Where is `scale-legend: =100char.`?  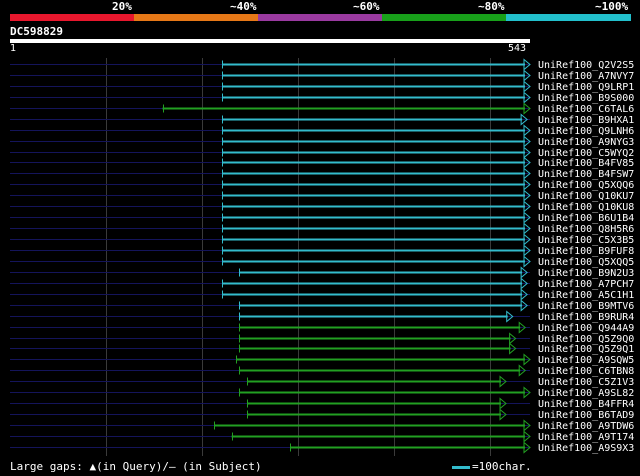
scale-legend: =100char. is located at coordinates (492, 467).